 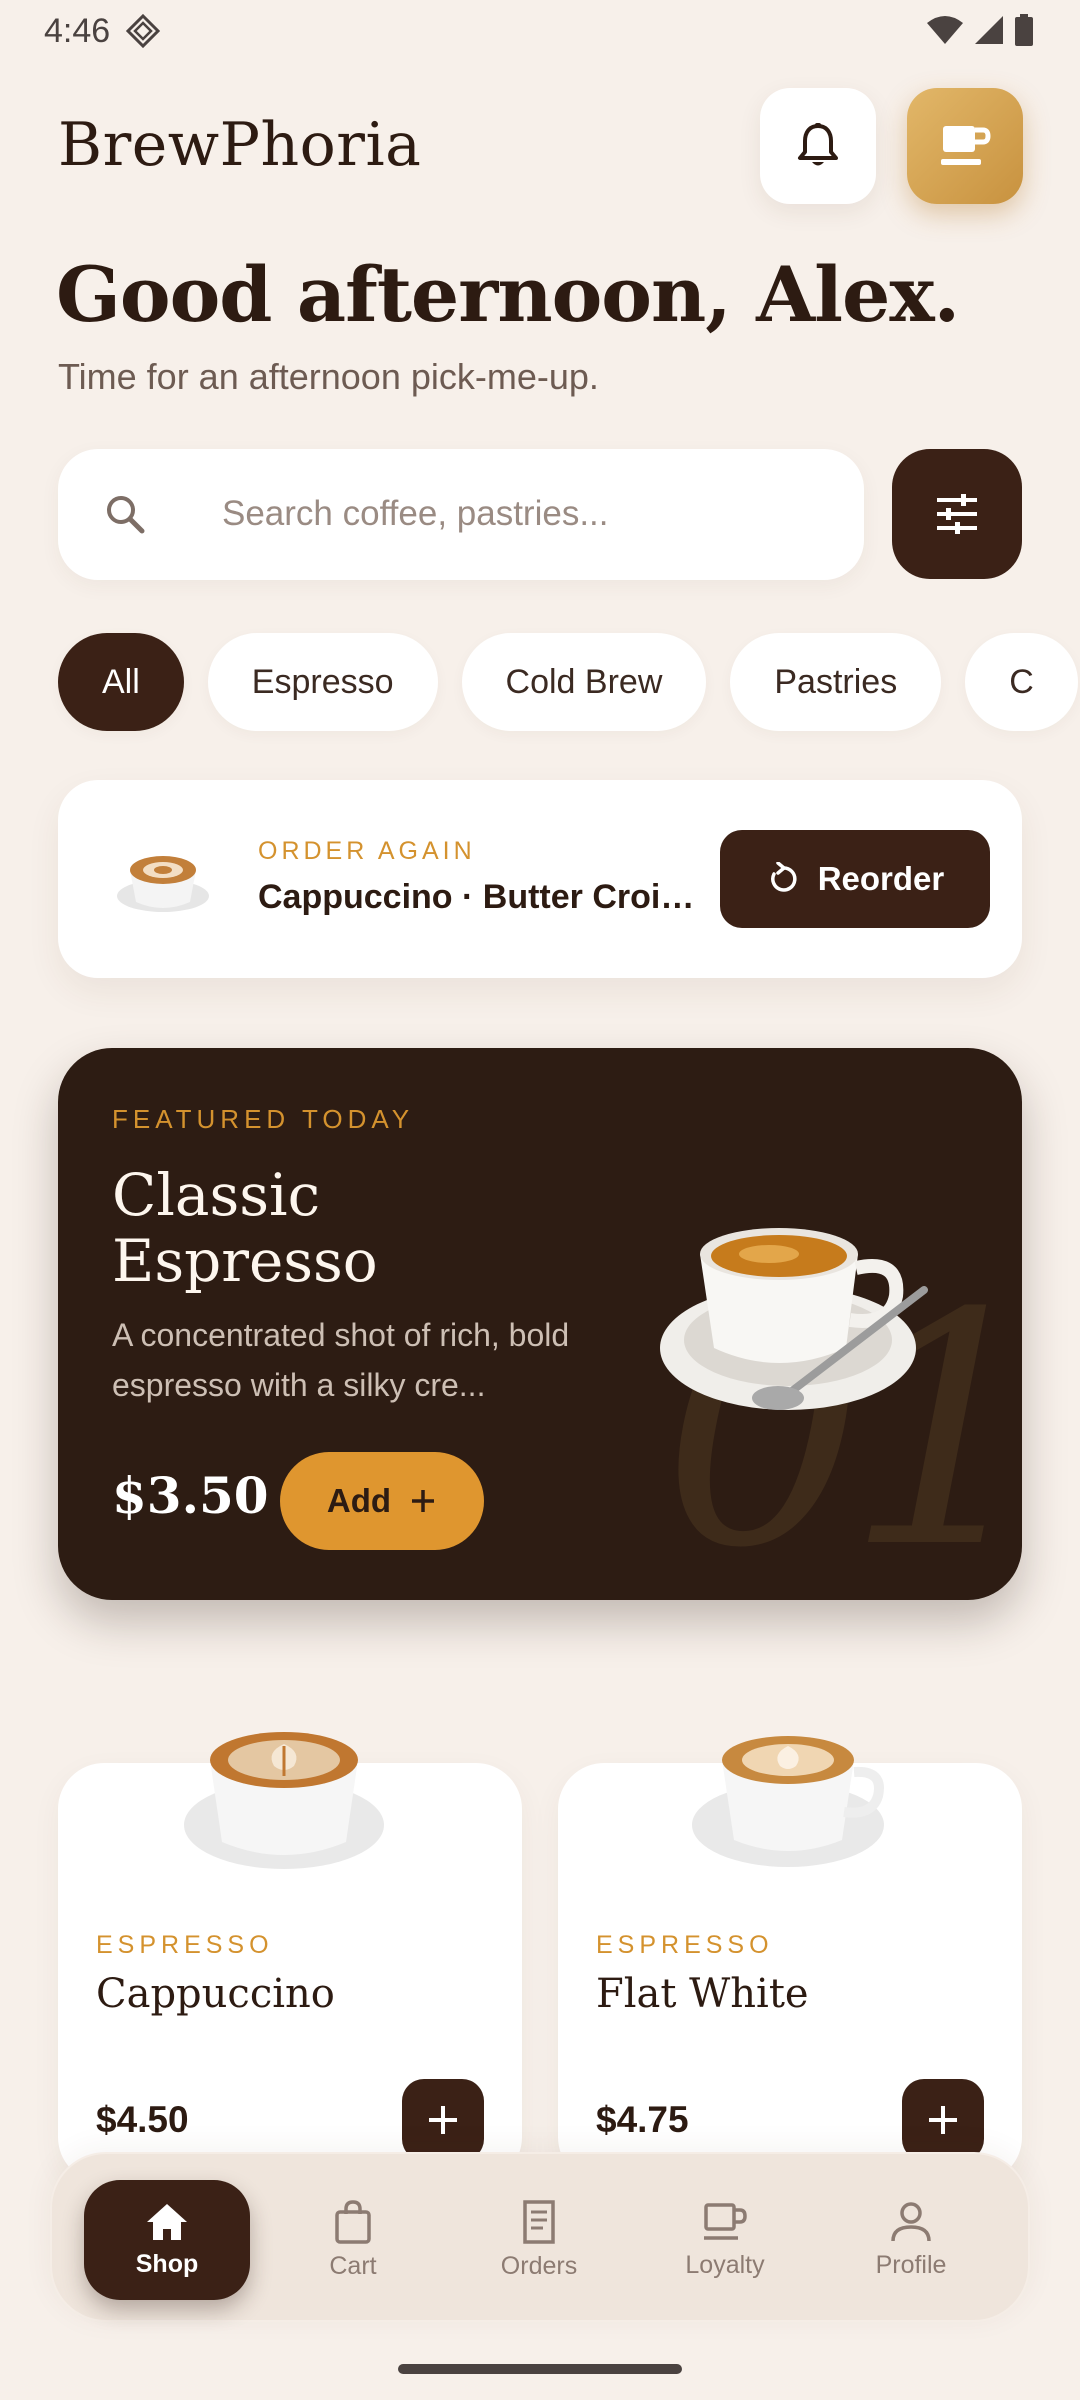 I want to click on filter-button, so click(x=957, y=514).